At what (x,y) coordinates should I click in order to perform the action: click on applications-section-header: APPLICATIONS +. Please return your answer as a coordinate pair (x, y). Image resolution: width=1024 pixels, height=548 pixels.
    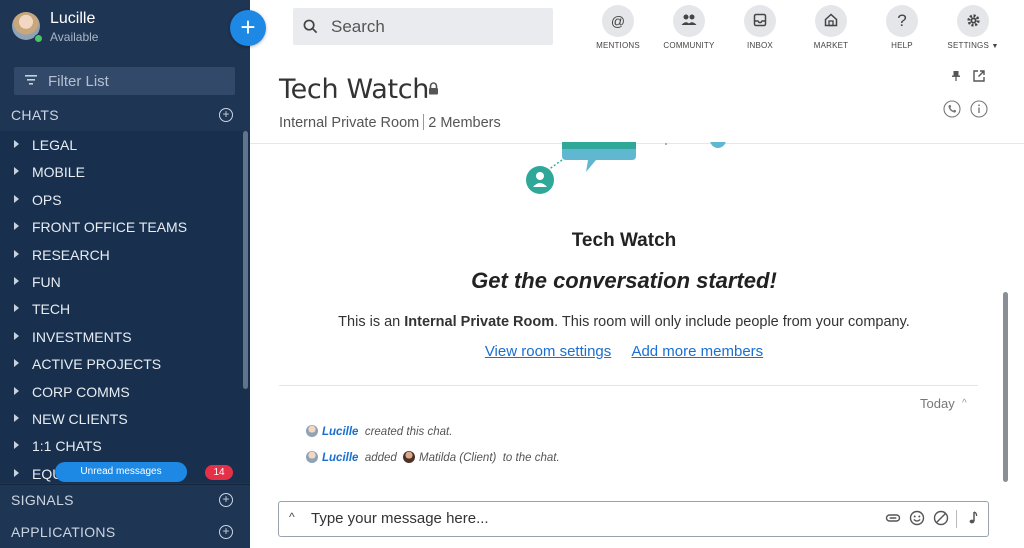
    Looking at the image, I should click on (125, 532).